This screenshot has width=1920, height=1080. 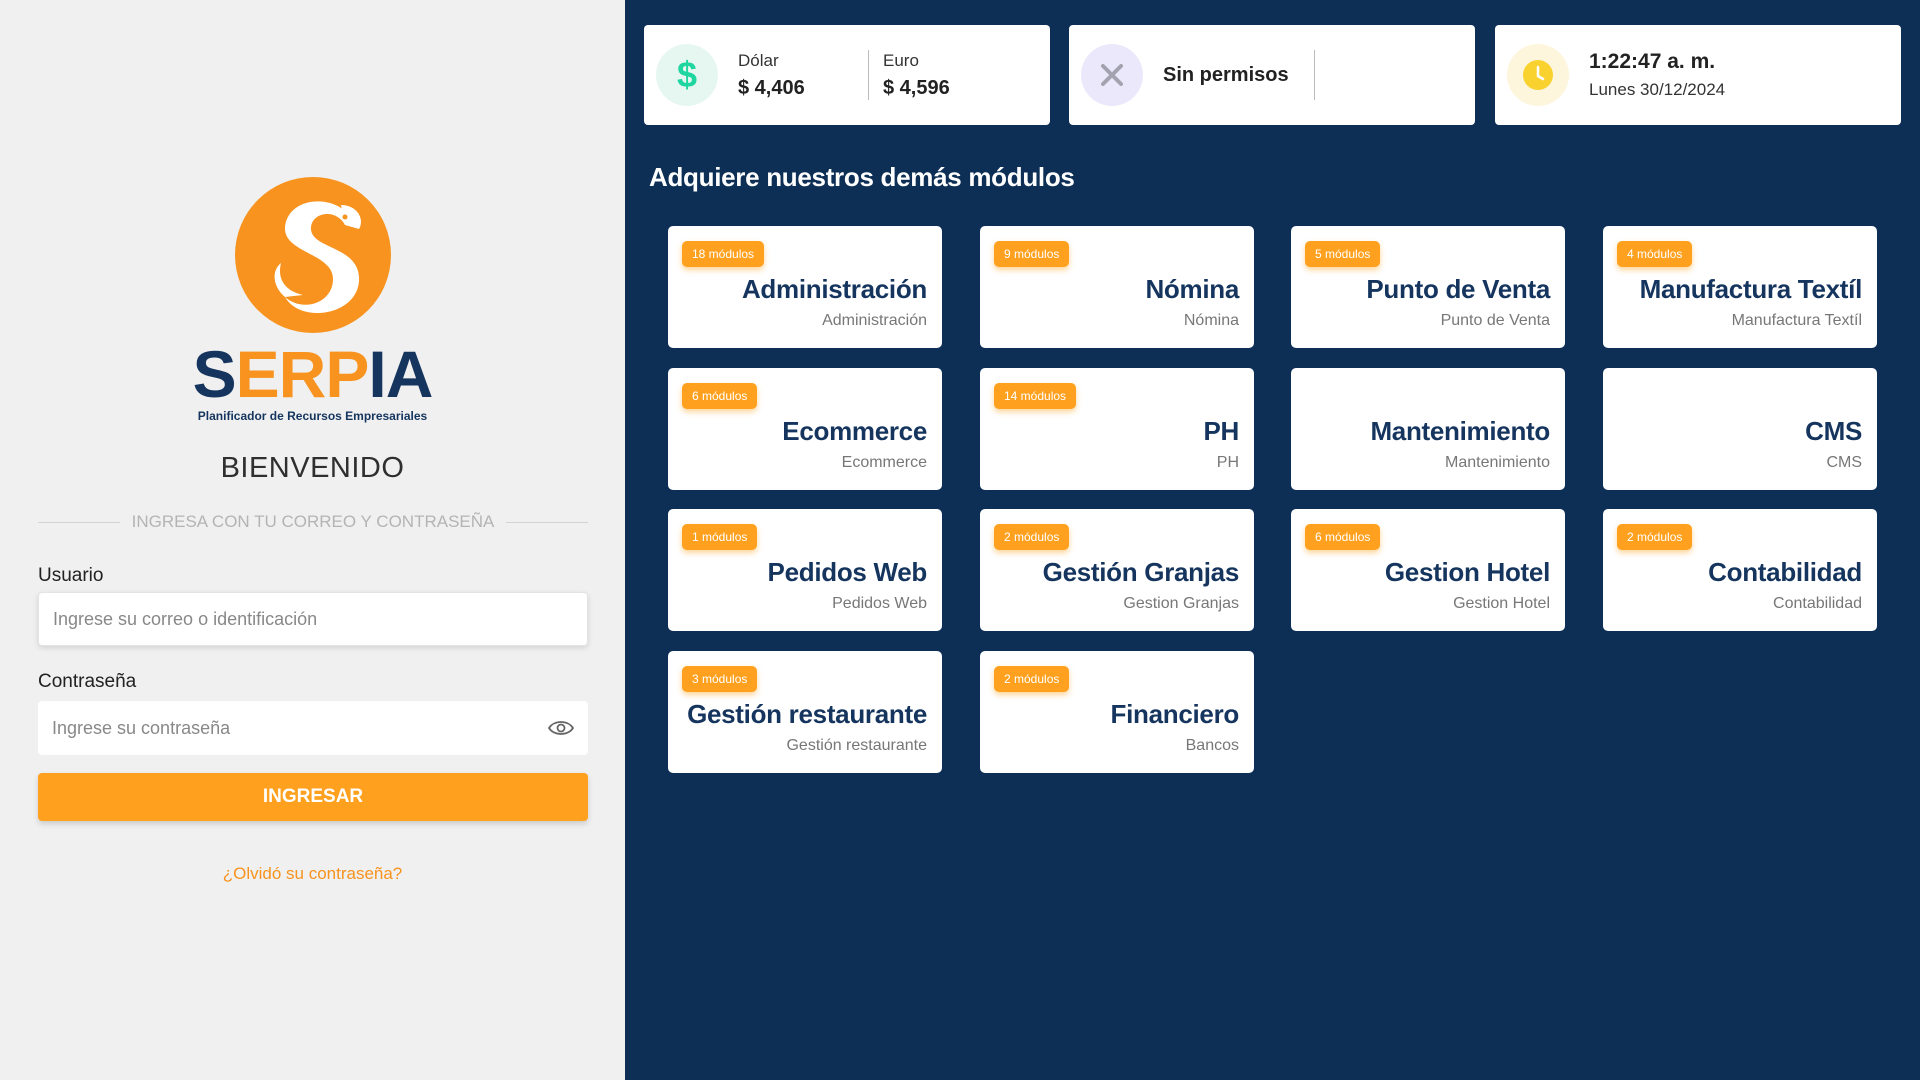 I want to click on module-name: Manufactura Textíl, so click(x=1751, y=289).